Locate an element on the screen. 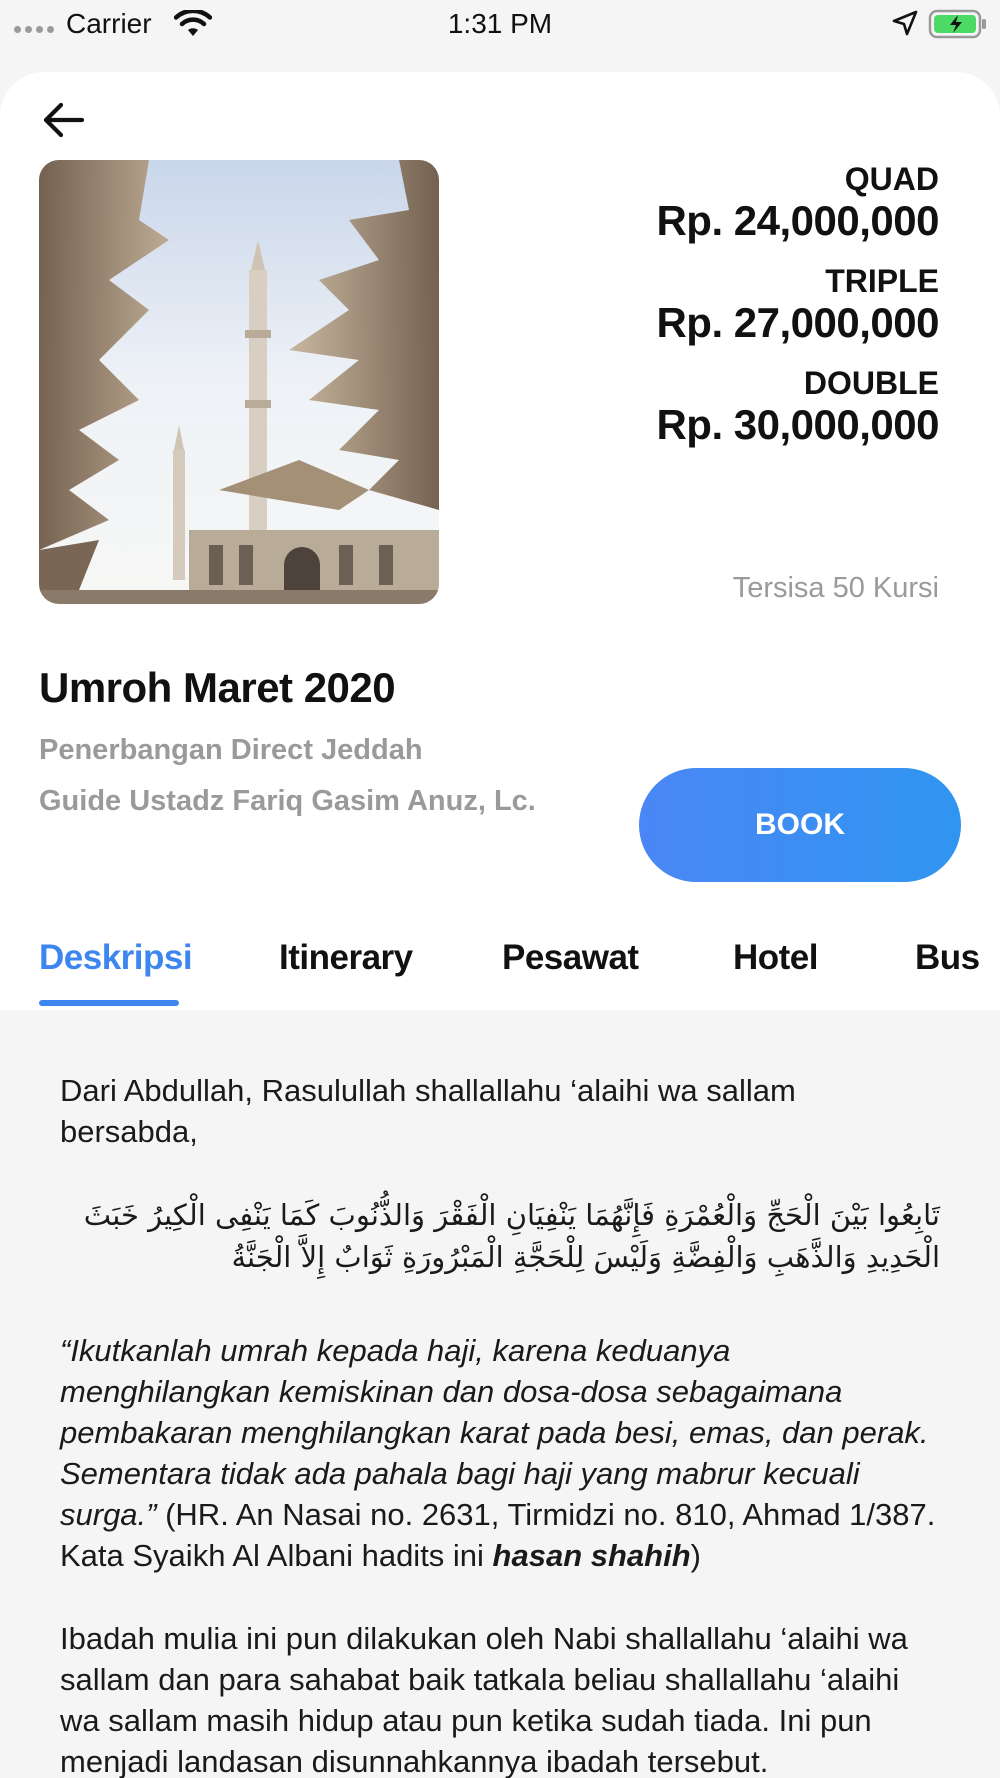  battery-icon is located at coordinates (958, 26).